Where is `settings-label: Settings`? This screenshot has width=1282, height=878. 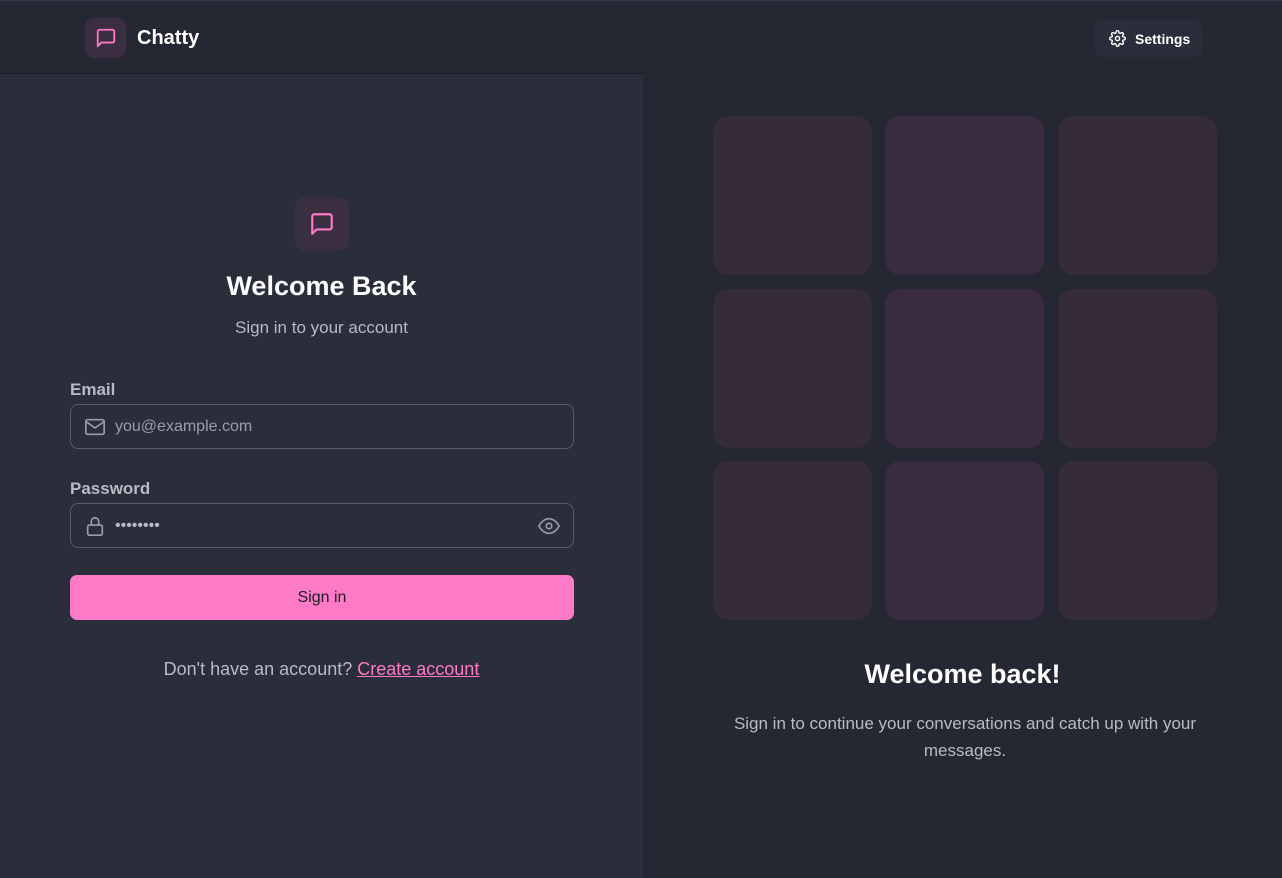
settings-label: Settings is located at coordinates (1163, 38).